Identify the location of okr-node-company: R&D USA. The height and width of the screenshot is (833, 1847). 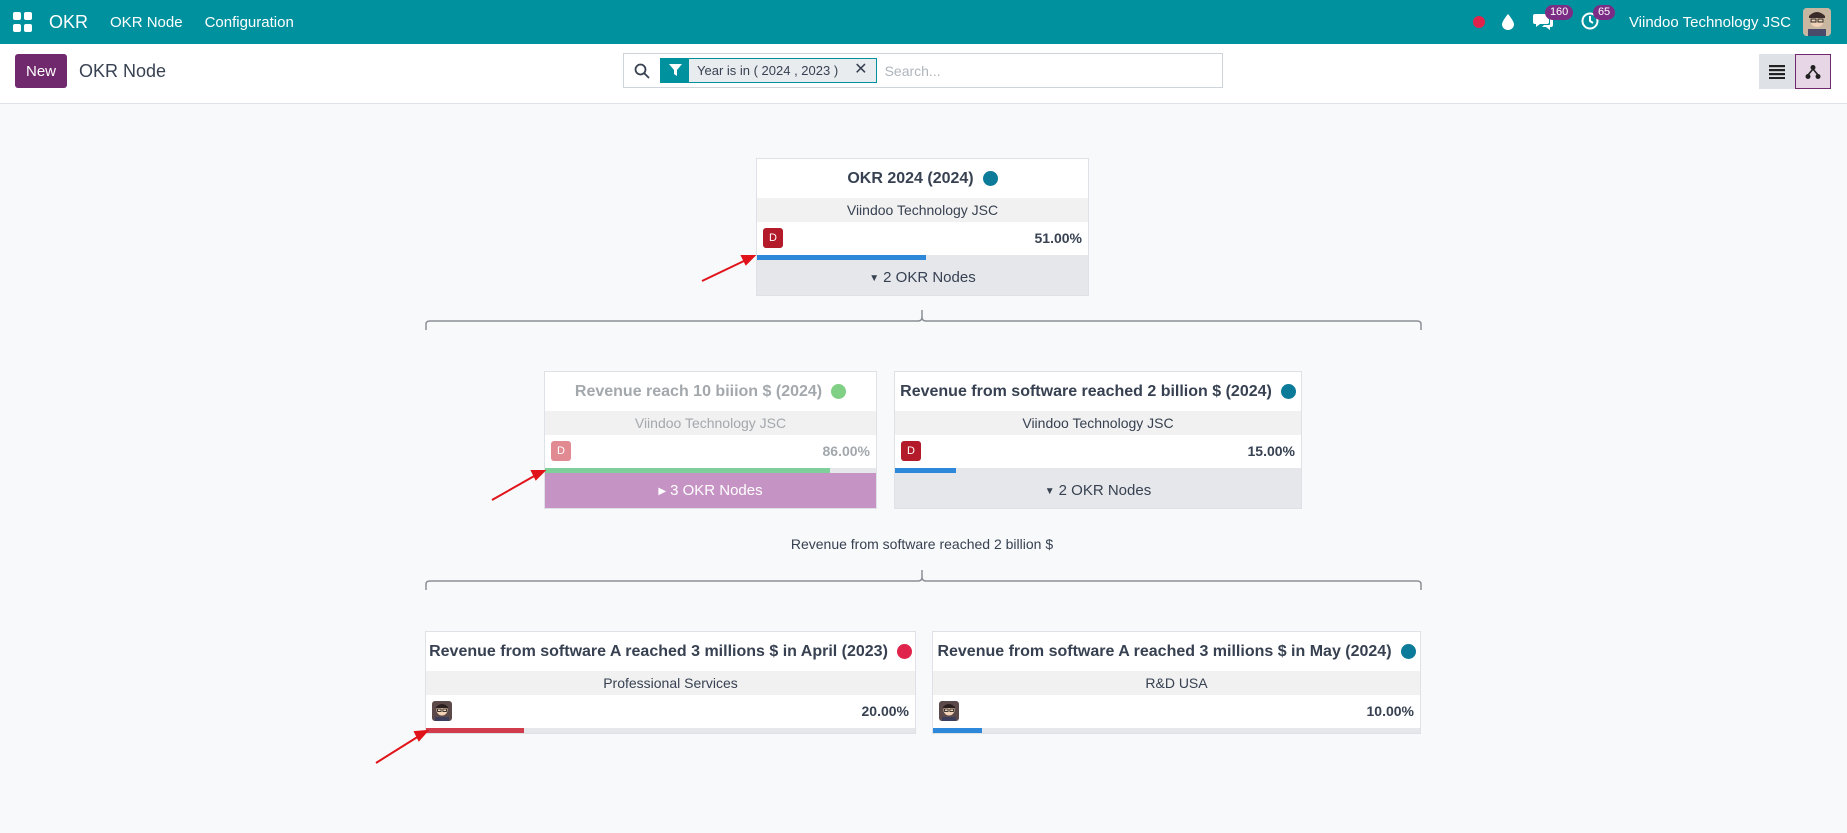
(1176, 683).